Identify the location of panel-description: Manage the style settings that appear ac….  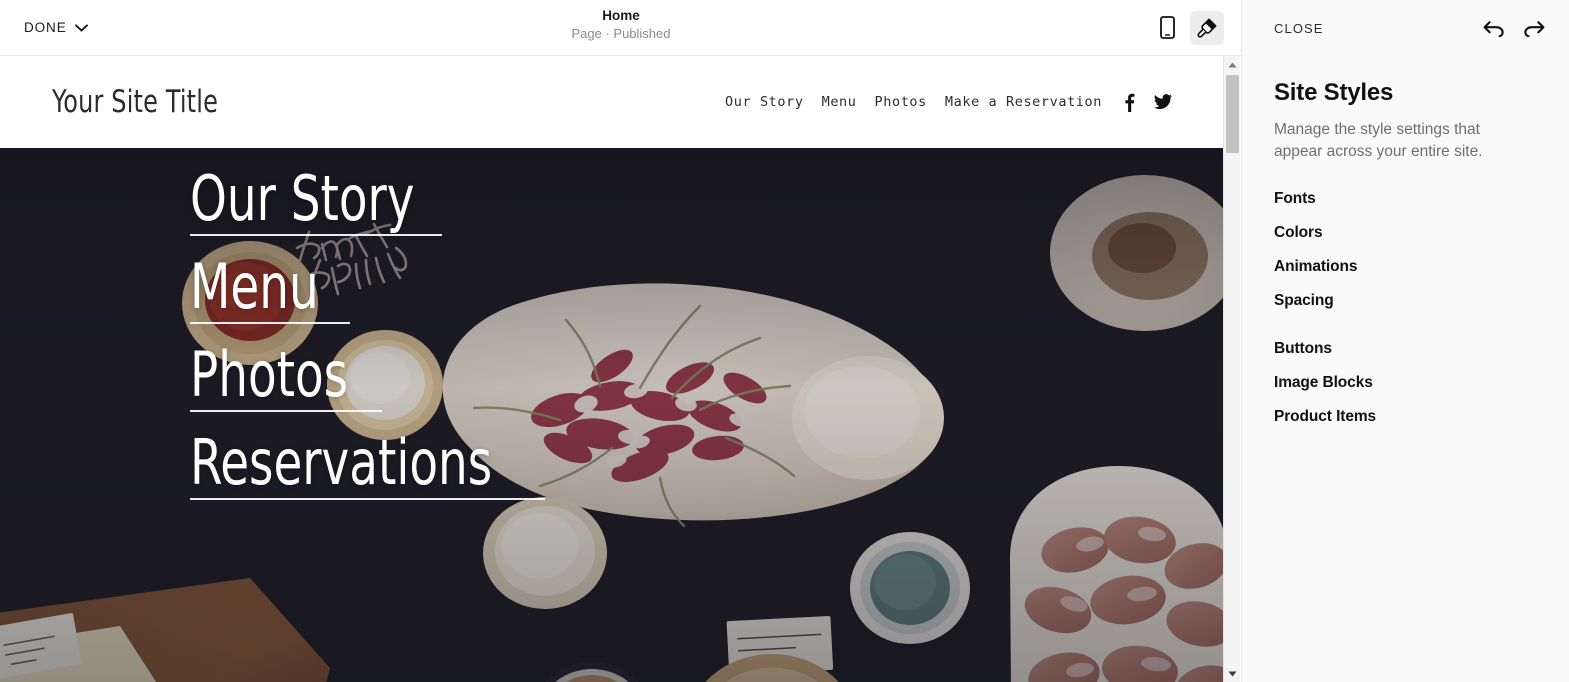
(1378, 140).